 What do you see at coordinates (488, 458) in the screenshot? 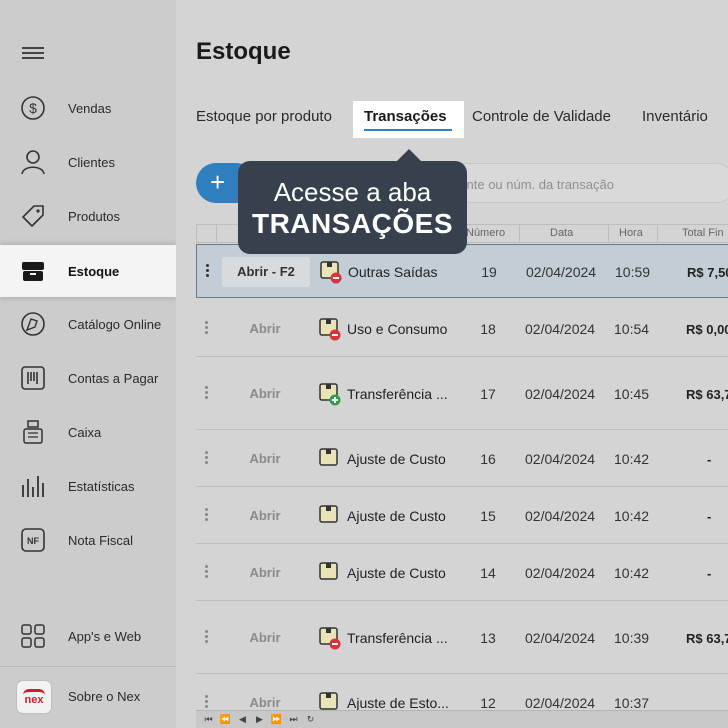
I see `transaction-number: 16` at bounding box center [488, 458].